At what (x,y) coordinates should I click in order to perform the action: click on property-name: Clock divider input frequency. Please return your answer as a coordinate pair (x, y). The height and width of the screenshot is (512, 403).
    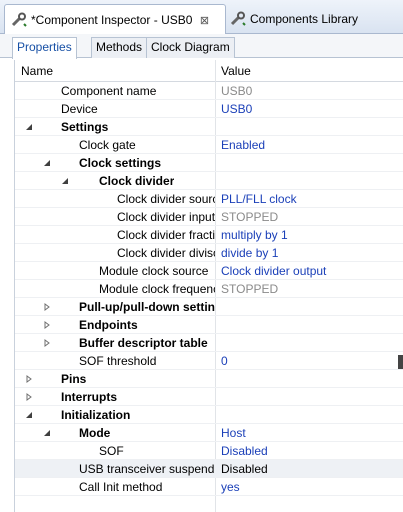
    Looking at the image, I should click on (166, 217).